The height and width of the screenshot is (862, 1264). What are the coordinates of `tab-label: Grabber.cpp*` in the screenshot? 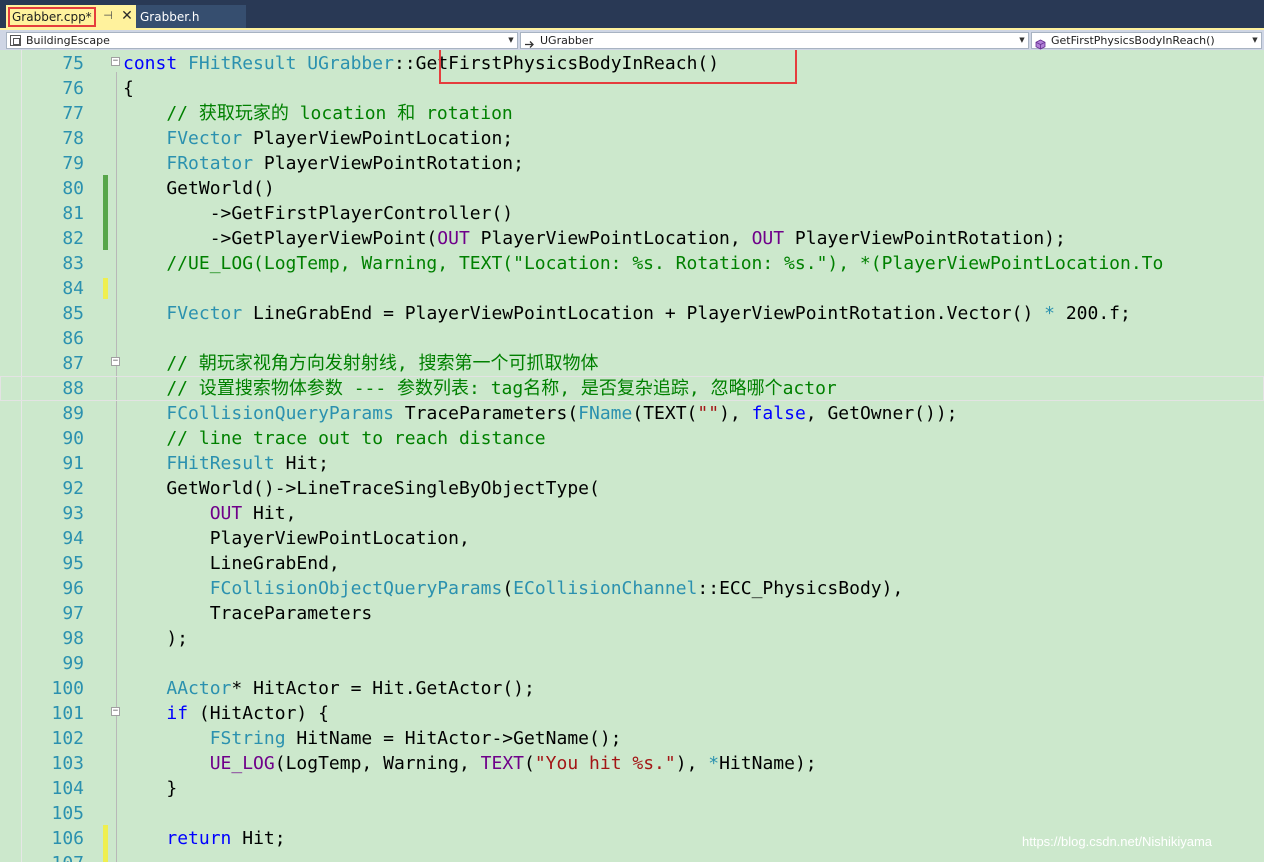 It's located at (52, 17).